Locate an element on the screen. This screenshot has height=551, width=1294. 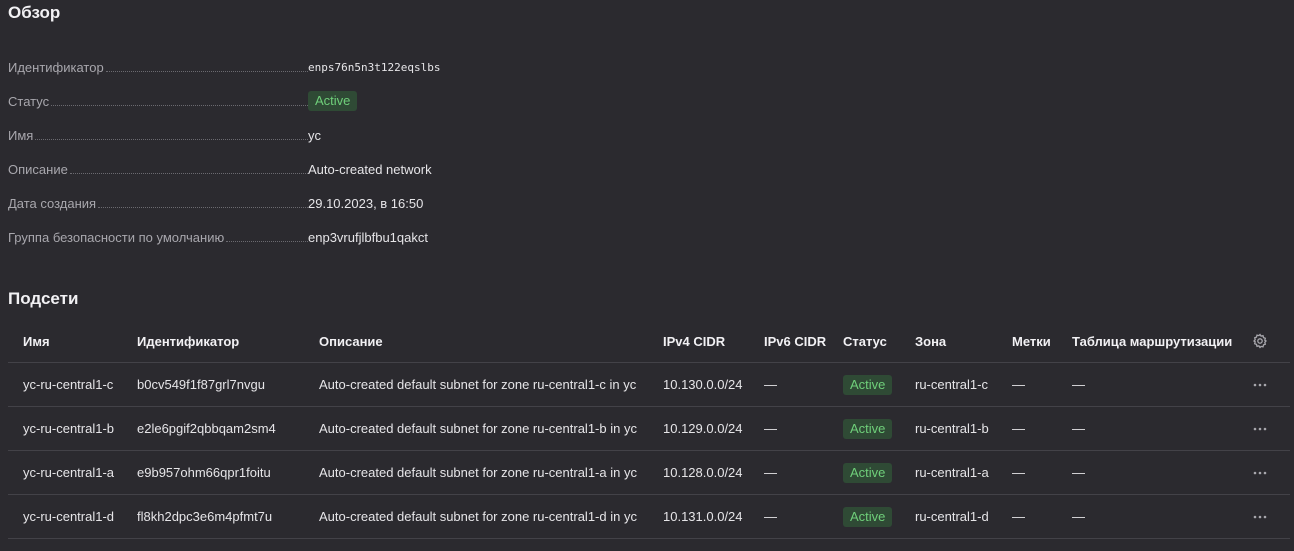
subnet-id: e2le6pgif2qbbqam2sm4 is located at coordinates (206, 428).